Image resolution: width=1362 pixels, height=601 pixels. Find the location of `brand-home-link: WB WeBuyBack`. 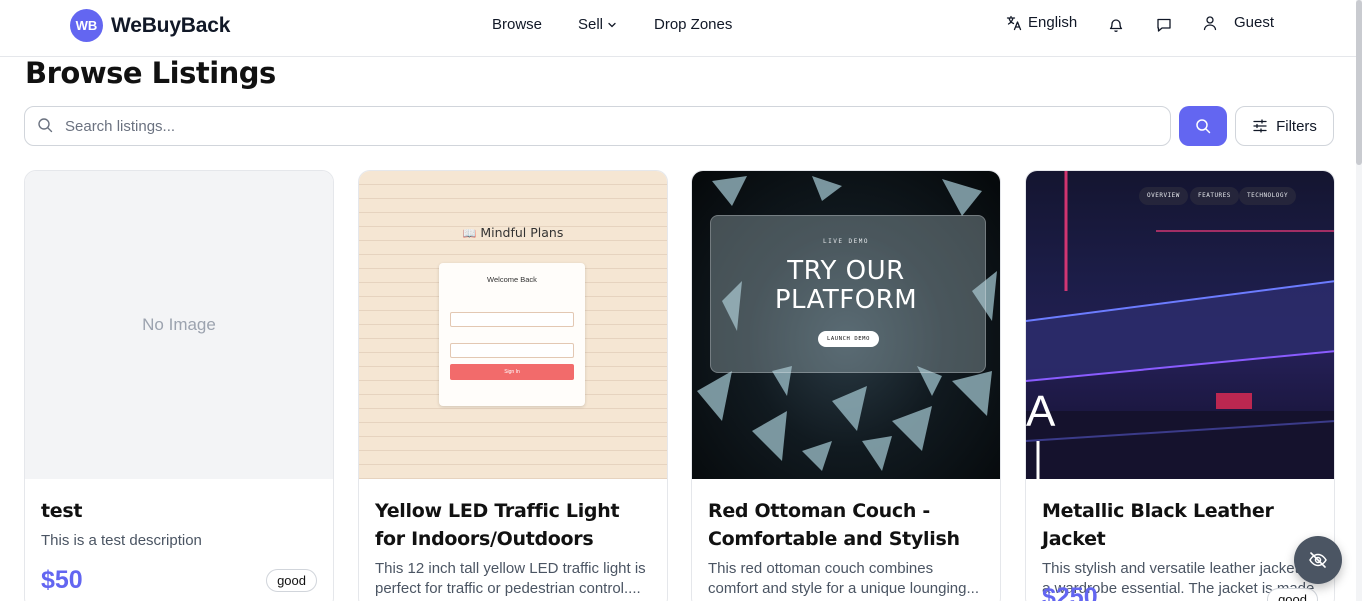

brand-home-link: WB WeBuyBack is located at coordinates (150, 25).